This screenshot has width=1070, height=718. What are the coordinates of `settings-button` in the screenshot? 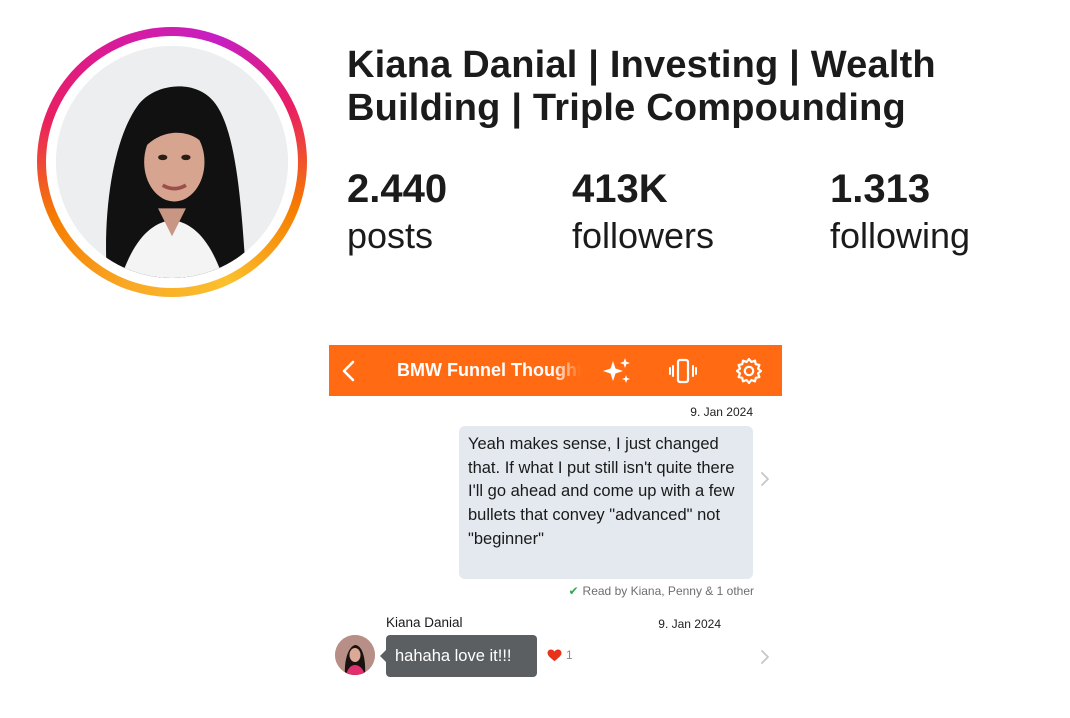 It's located at (749, 371).